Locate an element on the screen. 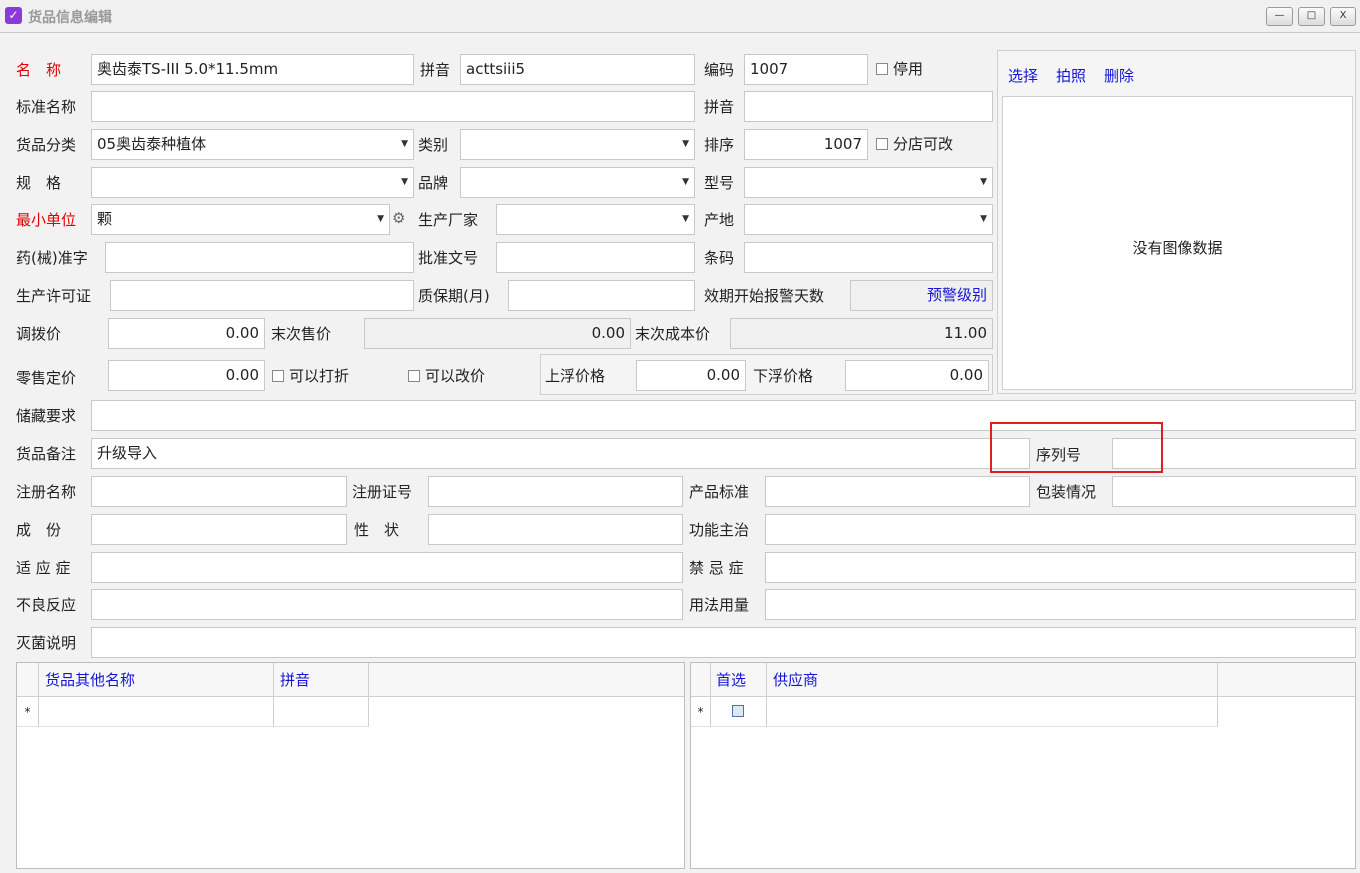 The width and height of the screenshot is (1360, 873). retail-price-input: 0.00 is located at coordinates (186, 375).